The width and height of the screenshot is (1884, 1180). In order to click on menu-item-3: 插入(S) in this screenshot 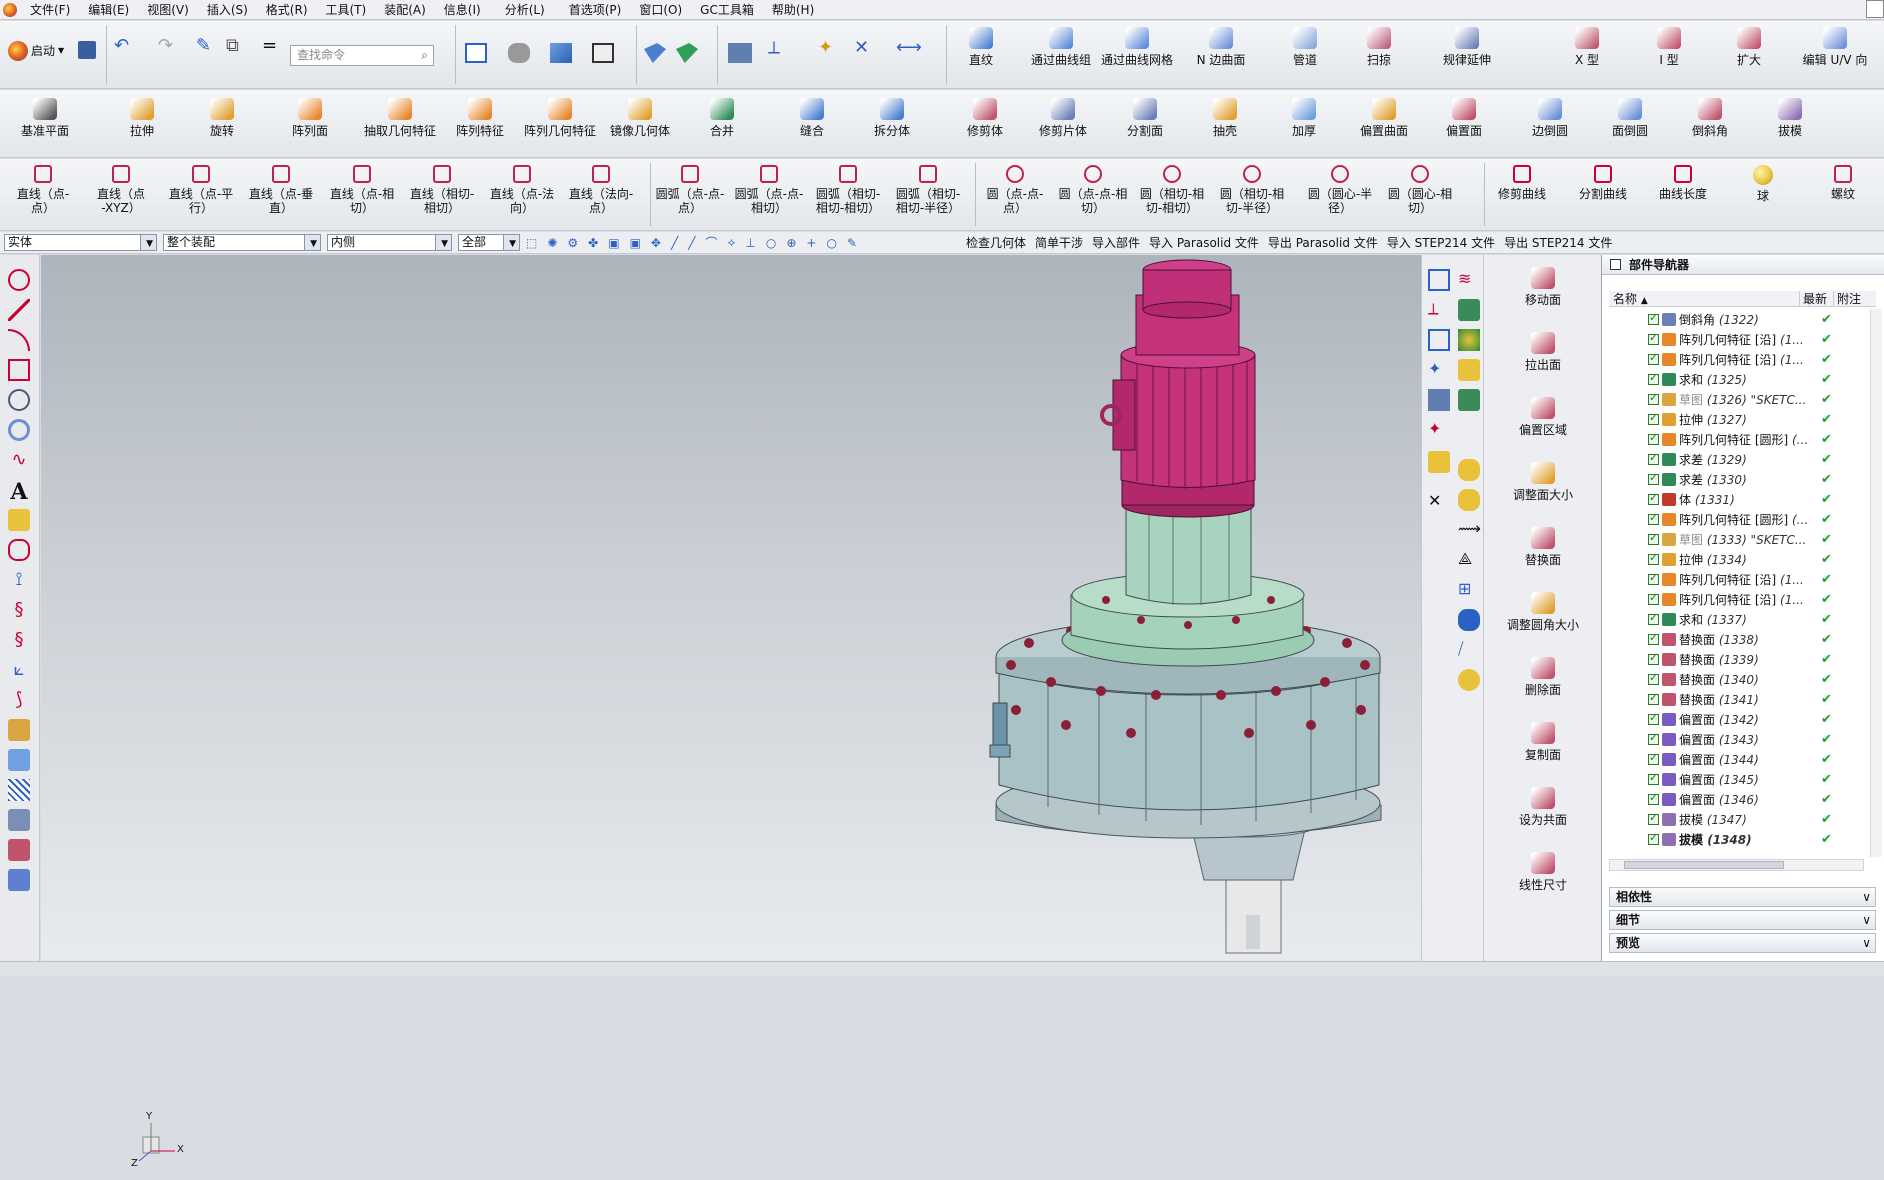, I will do `click(227, 10)`.